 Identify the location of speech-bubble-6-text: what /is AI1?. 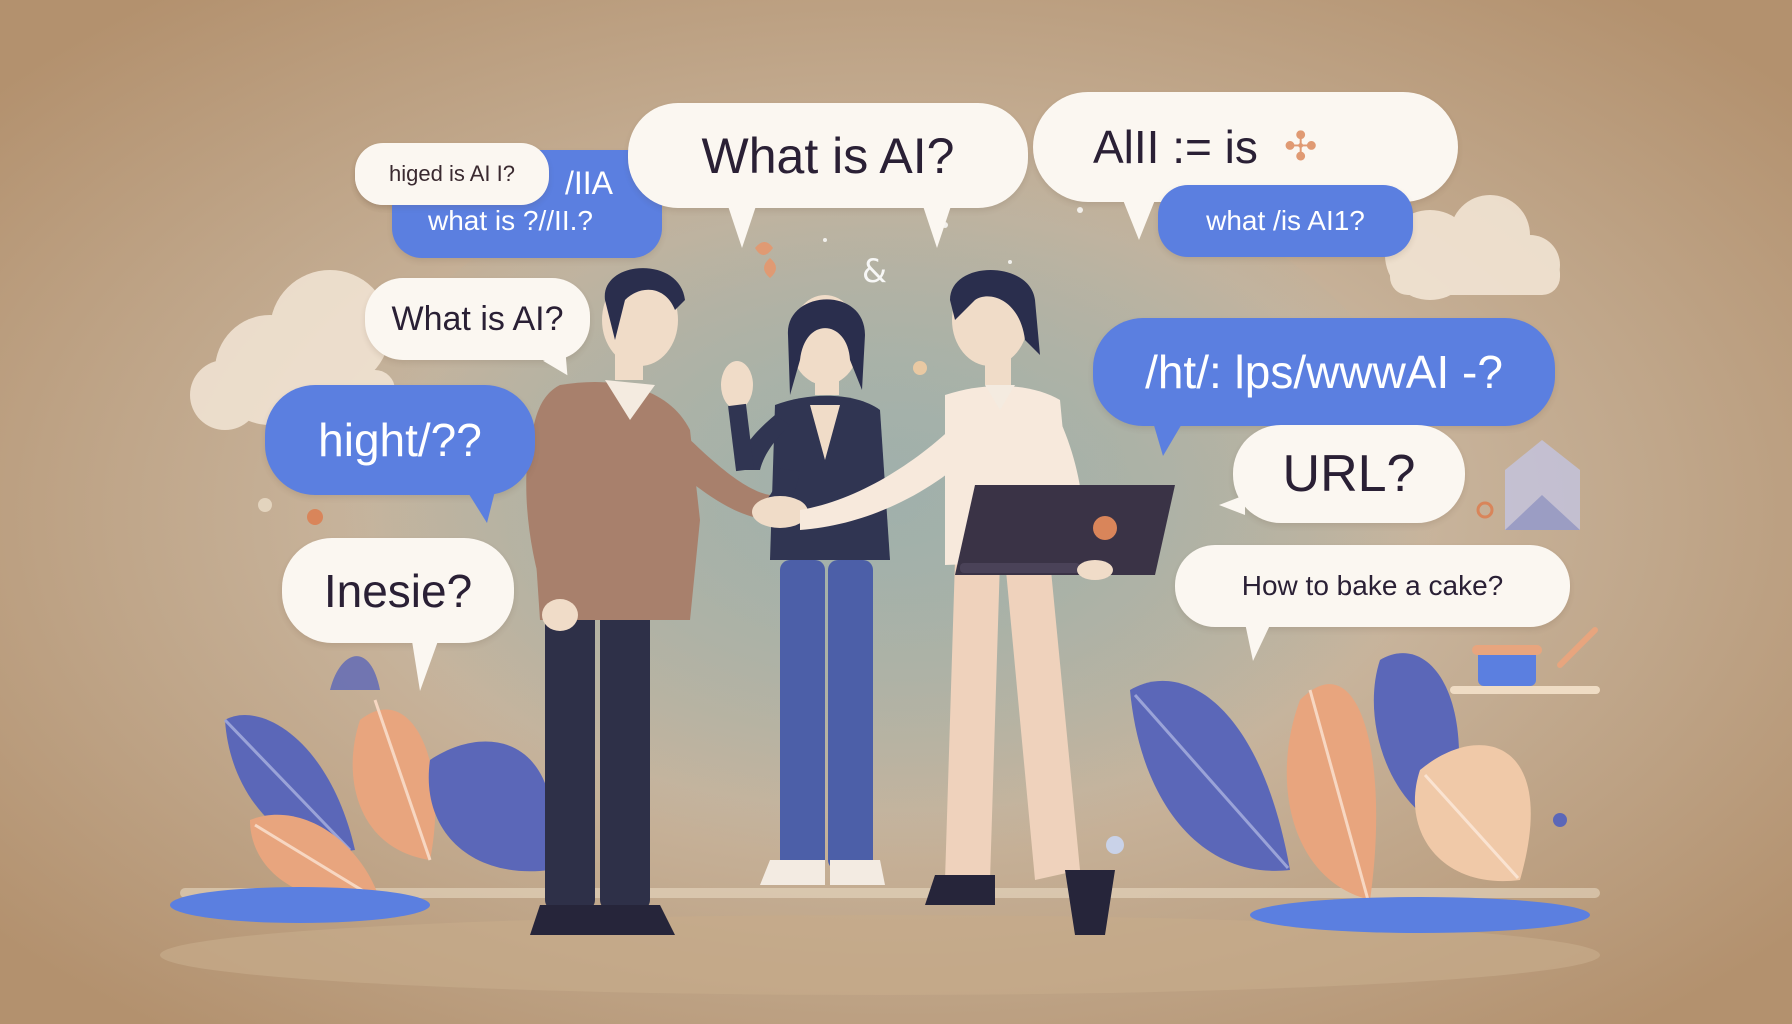
(1285, 220).